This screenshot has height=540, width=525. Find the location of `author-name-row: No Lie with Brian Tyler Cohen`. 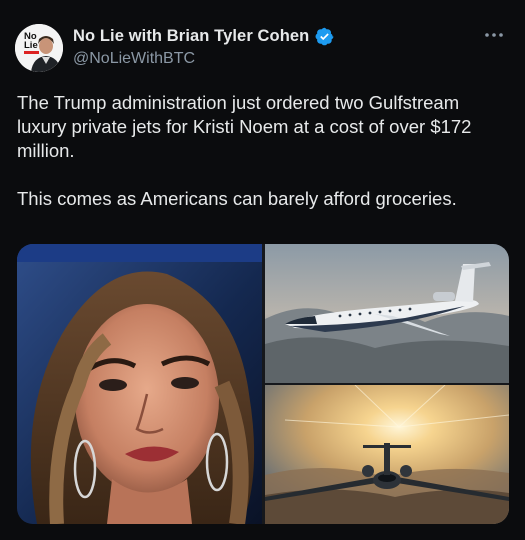

author-name-row: No Lie with Brian Tyler Cohen is located at coordinates (203, 36).